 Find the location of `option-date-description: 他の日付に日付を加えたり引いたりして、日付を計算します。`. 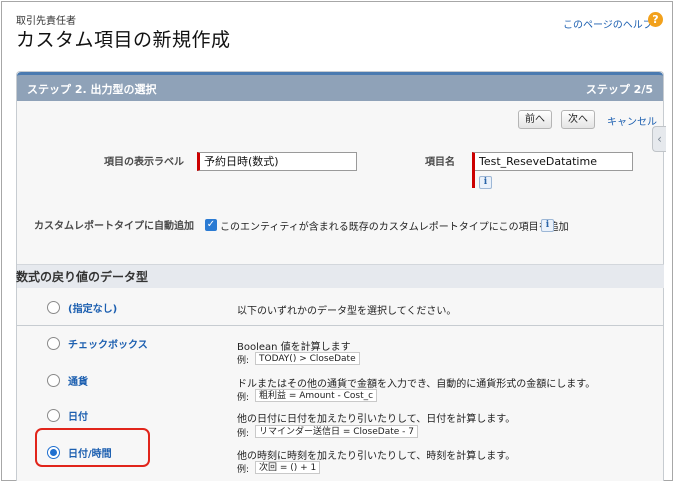

option-date-description: 他の日付に日付を加えたり引いたりして、日付を計算します。 is located at coordinates (376, 419).